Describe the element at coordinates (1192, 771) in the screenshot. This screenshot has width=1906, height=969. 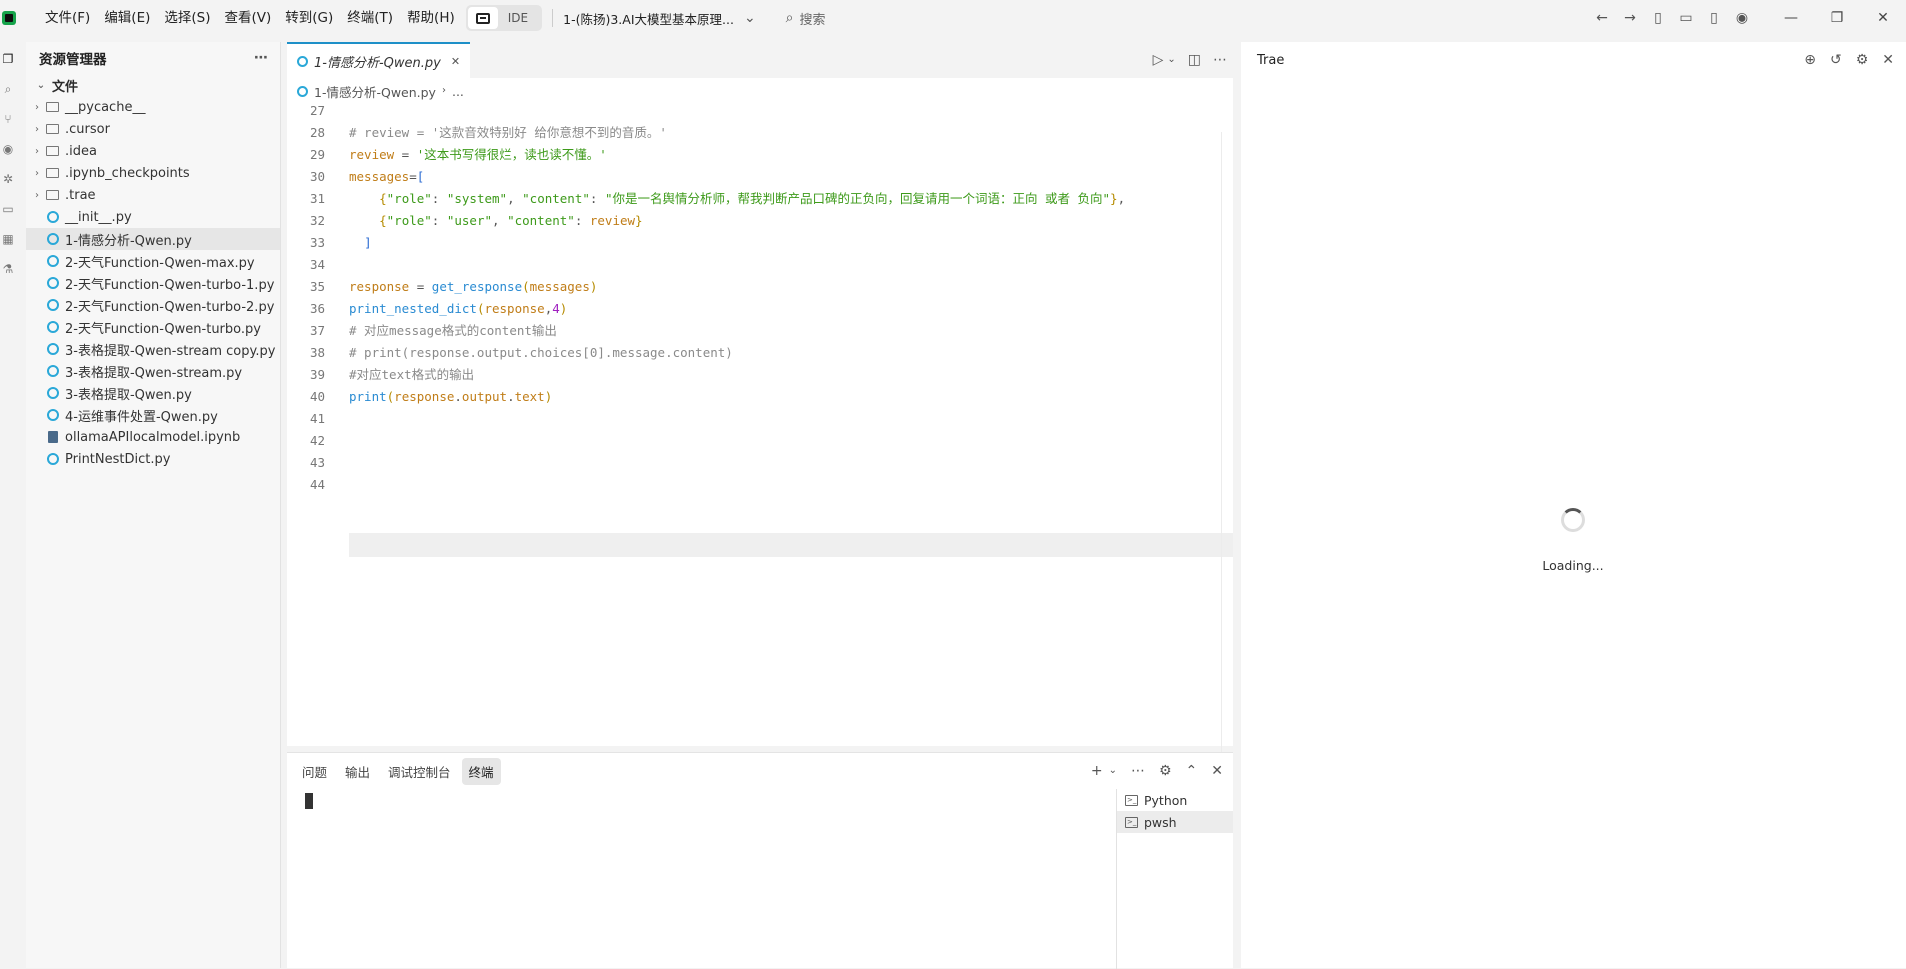
I see `maximize-panel-icon: ⌃` at that location.